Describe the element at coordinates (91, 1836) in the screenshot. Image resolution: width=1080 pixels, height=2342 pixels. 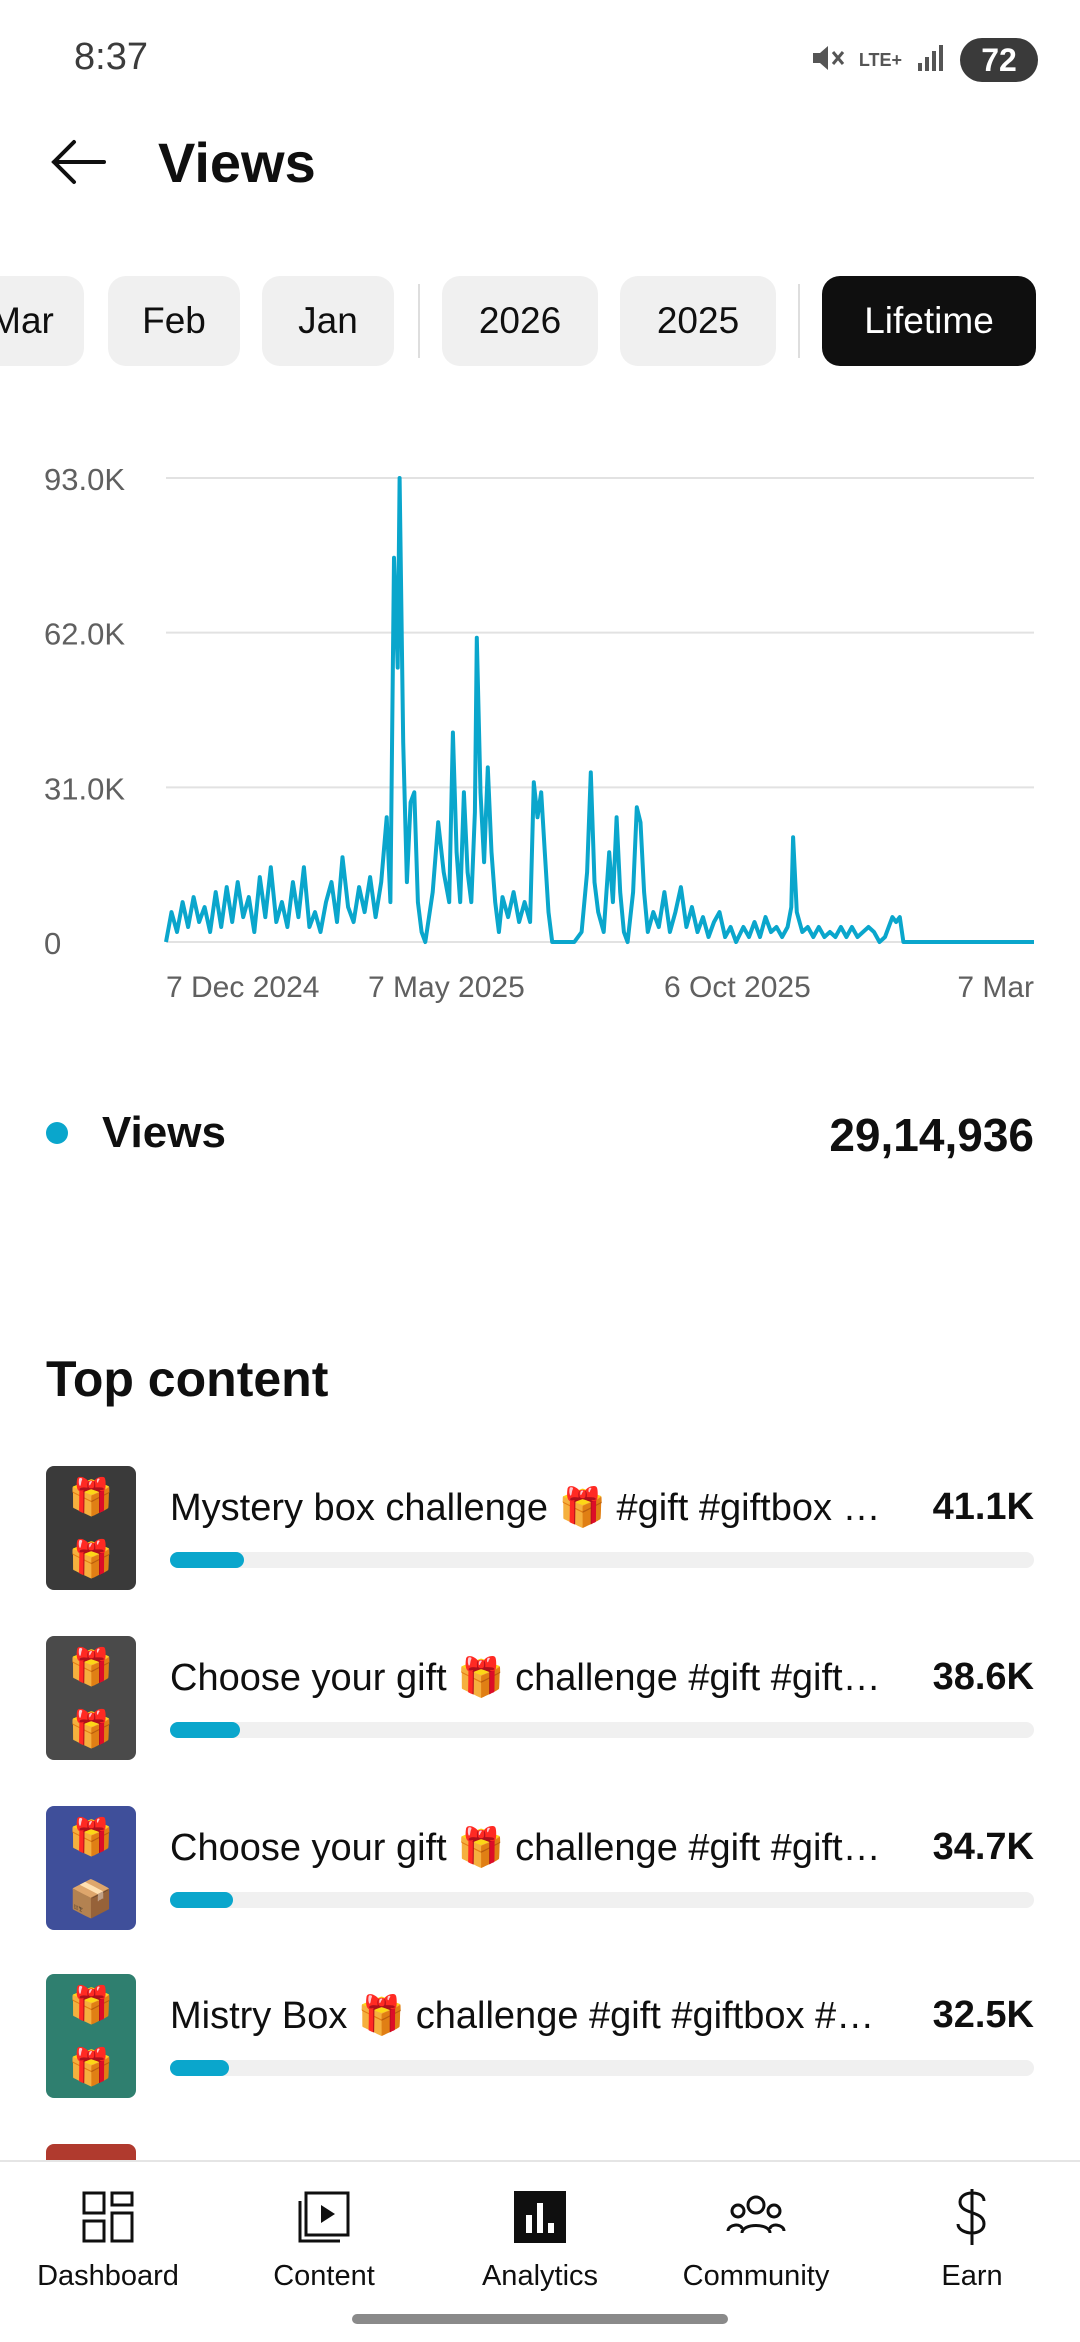
I see `gift-box-icon: 🎁` at that location.